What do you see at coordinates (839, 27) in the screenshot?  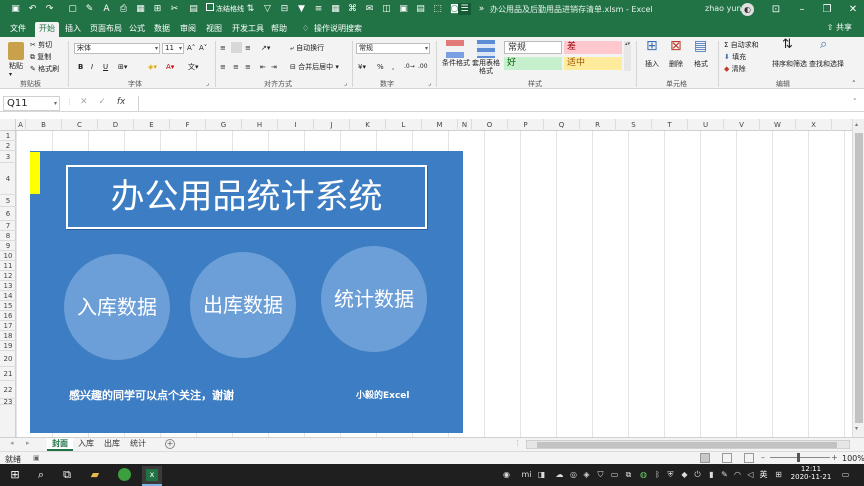 I see `share-button: ⇧ 共享` at bounding box center [839, 27].